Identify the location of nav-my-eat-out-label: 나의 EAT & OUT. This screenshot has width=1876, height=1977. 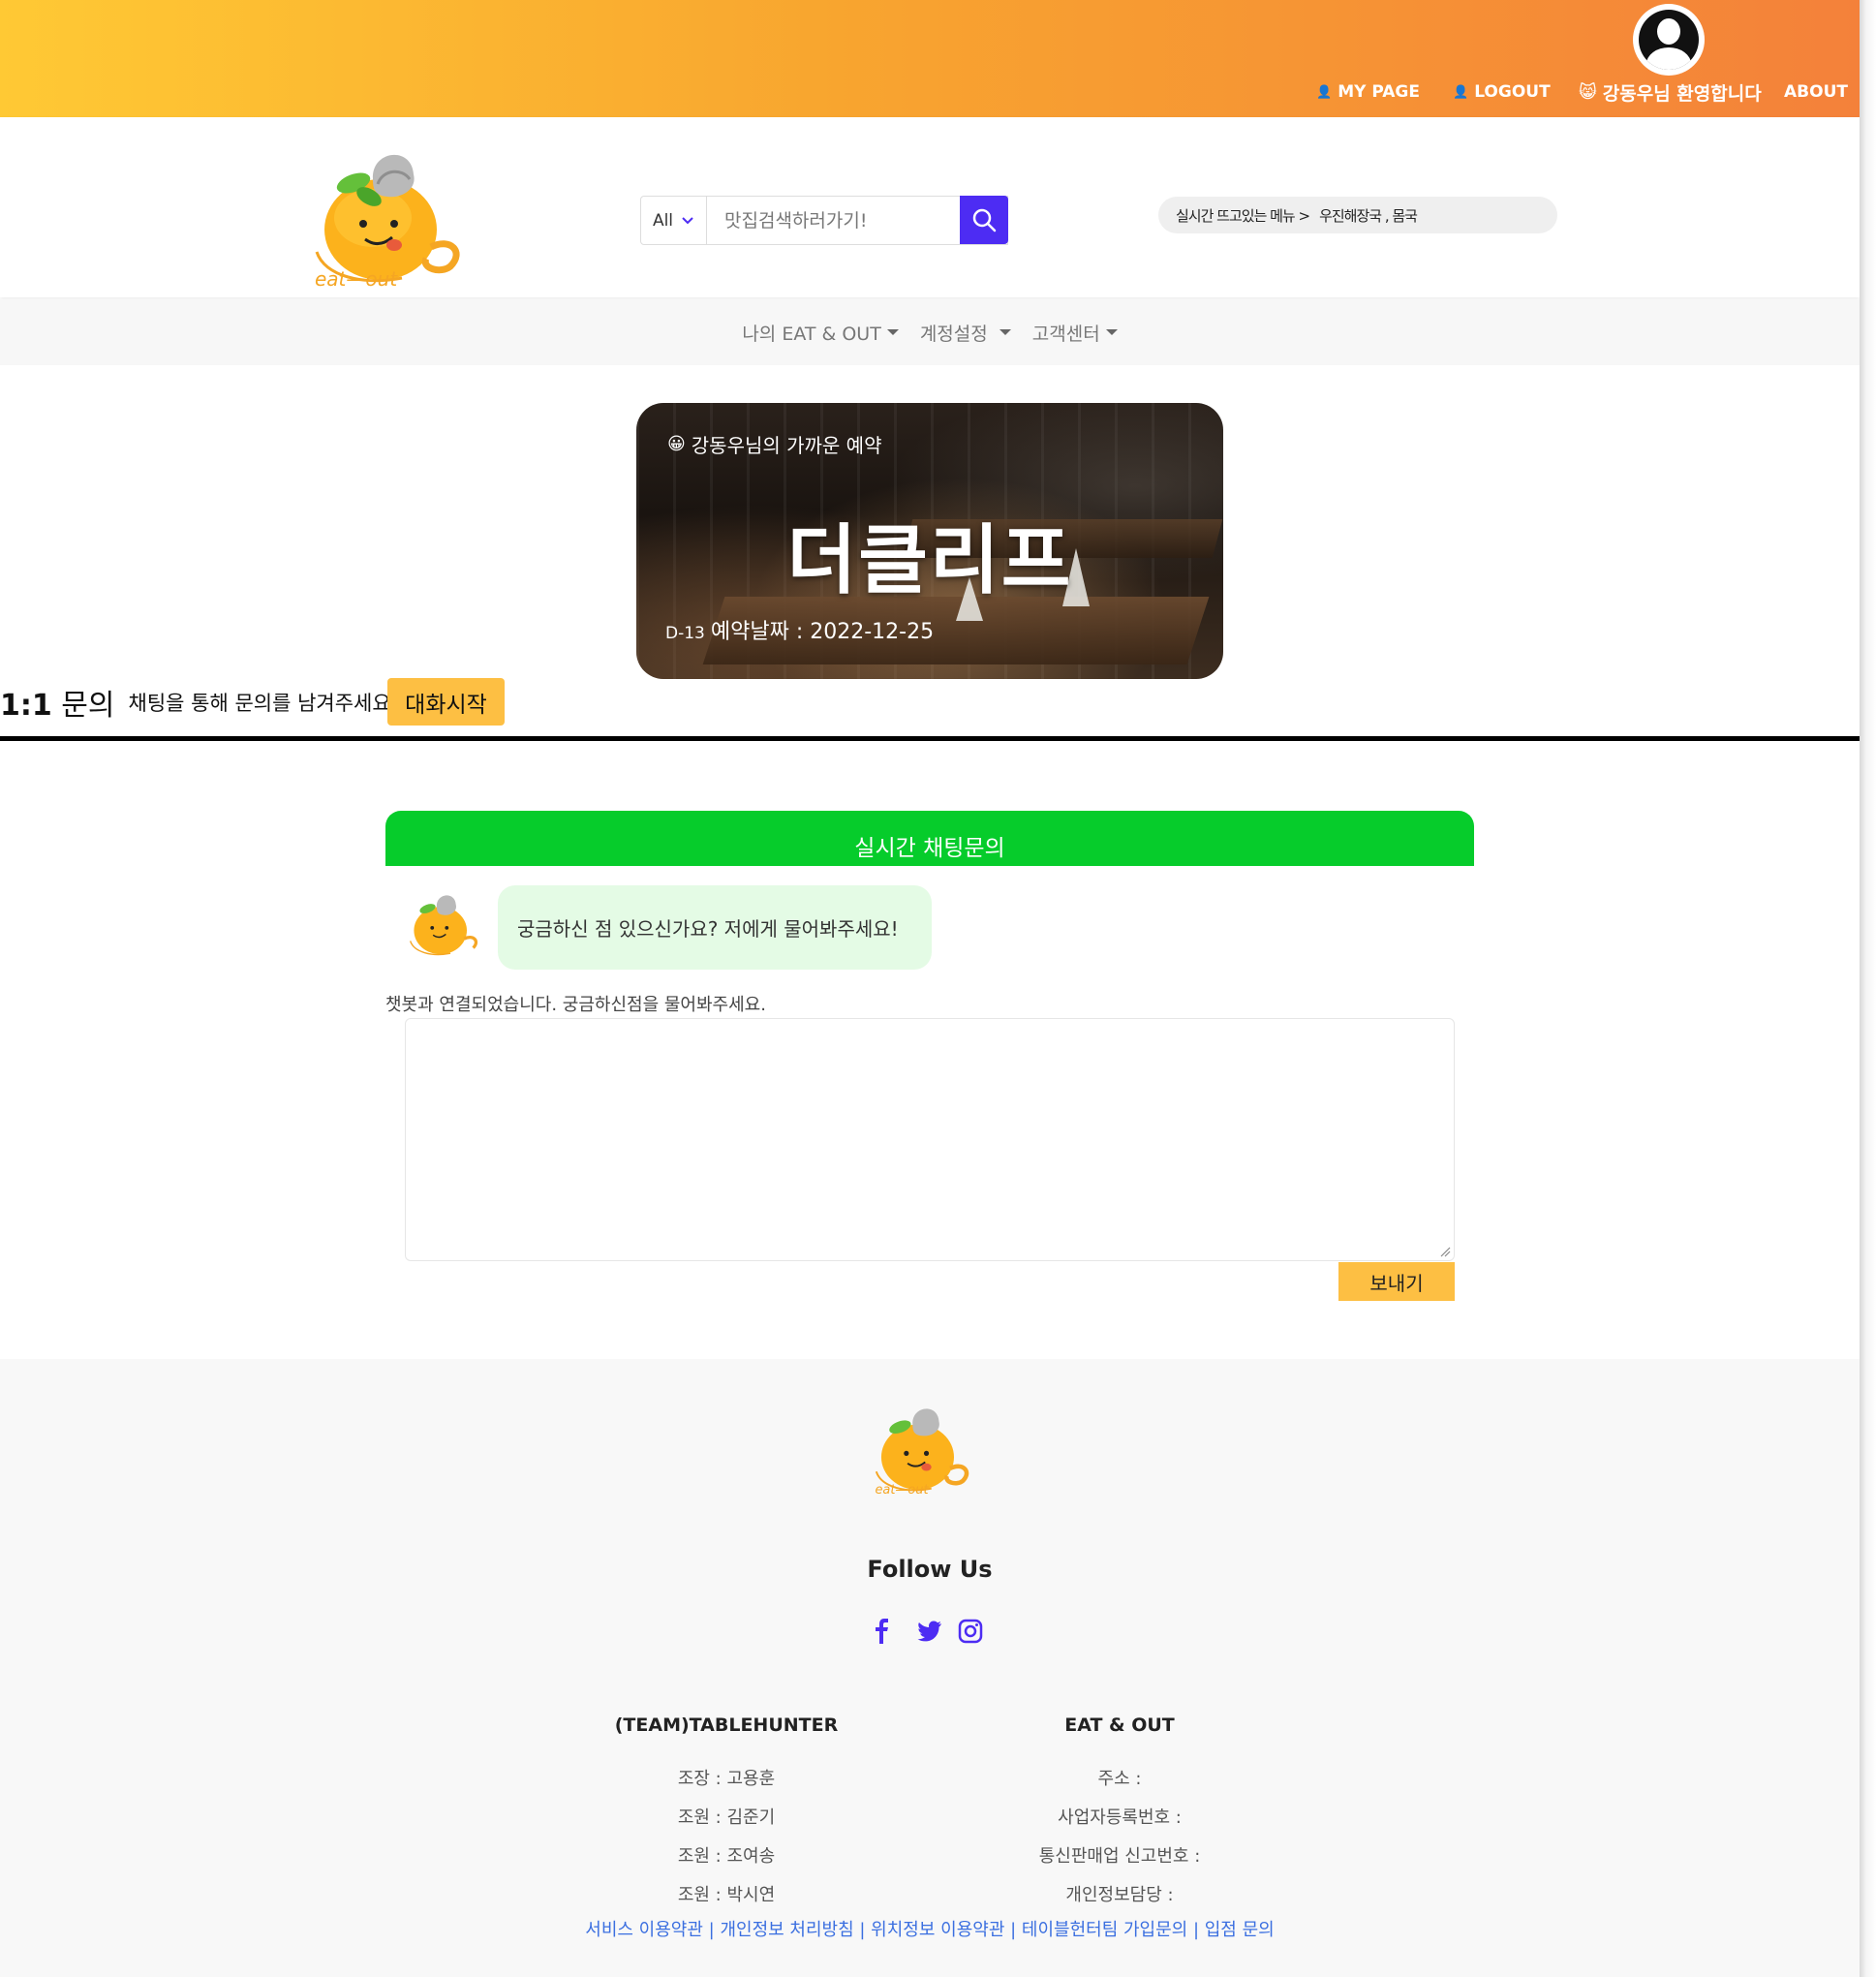
(812, 334).